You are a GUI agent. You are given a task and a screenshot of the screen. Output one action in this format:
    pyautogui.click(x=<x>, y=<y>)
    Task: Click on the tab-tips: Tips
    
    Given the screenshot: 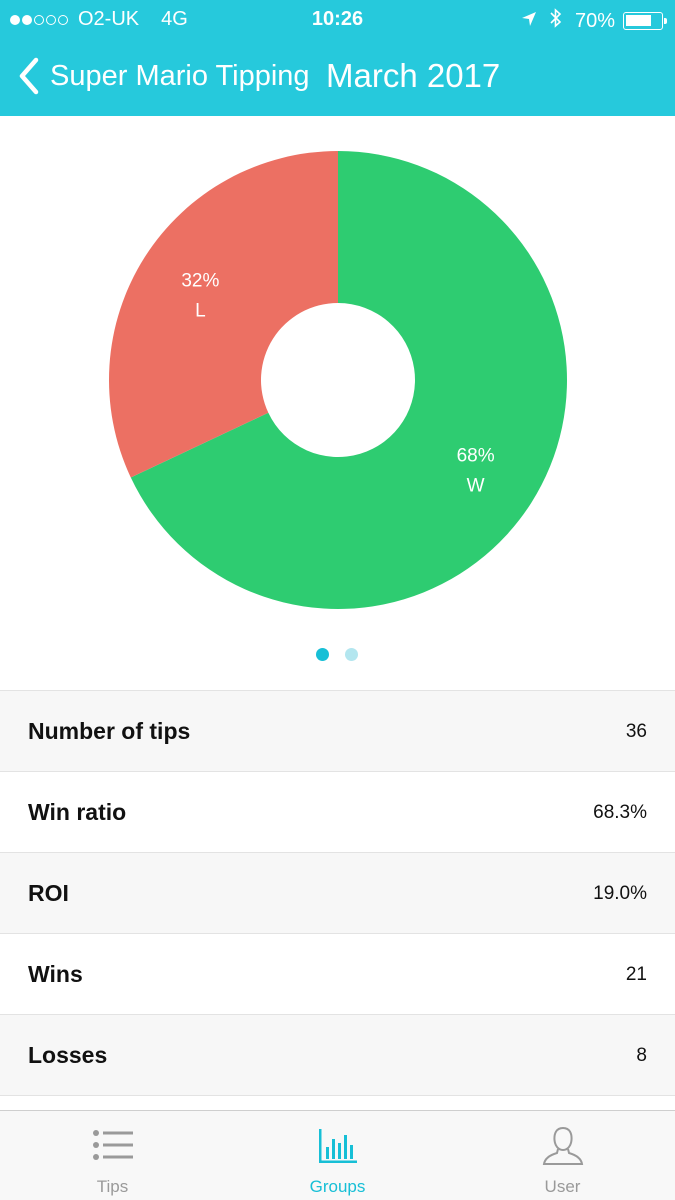 What is the action you would take?
    pyautogui.click(x=112, y=1155)
    